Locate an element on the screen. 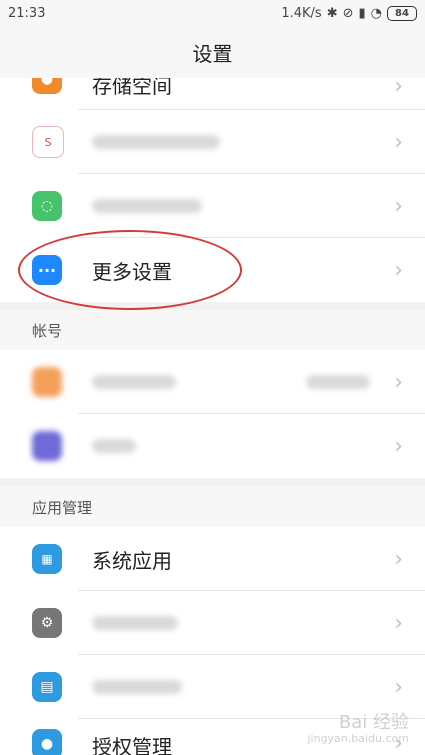 This screenshot has height=755, width=425. stopwatch-icon: ◌ is located at coordinates (47, 206).